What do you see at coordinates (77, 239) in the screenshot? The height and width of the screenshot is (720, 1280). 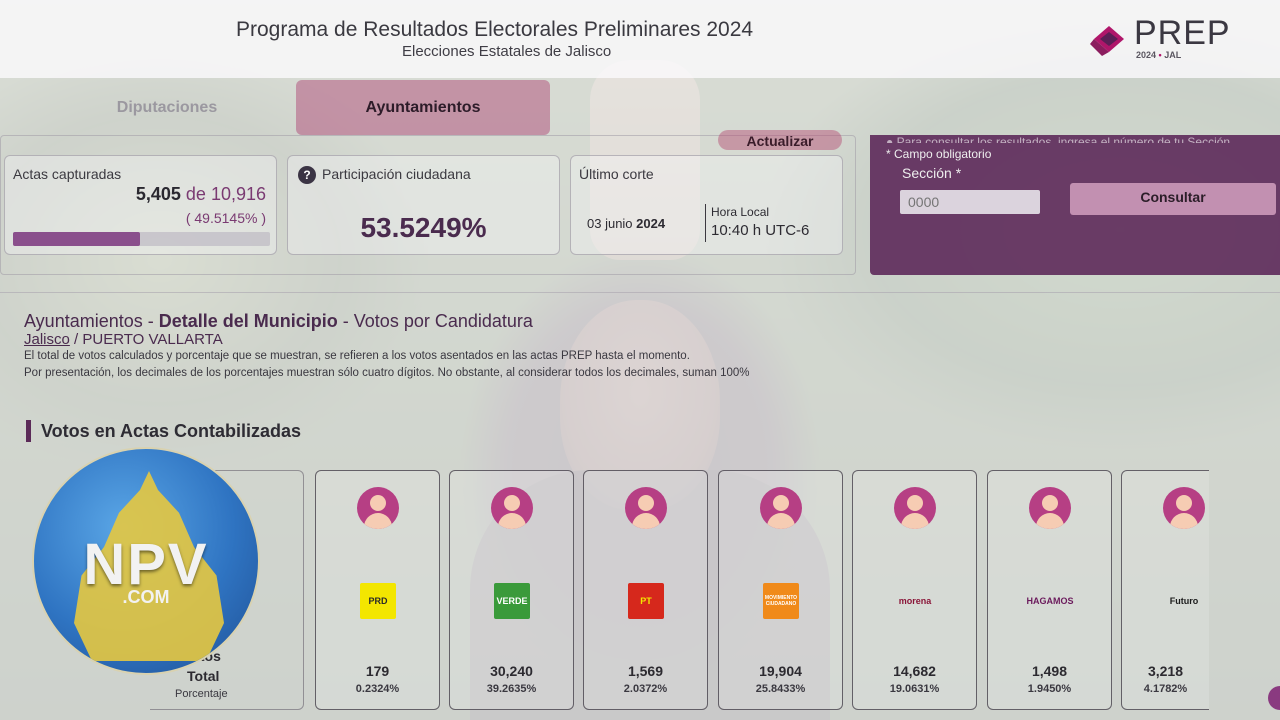 I see `actas-progress-fill` at bounding box center [77, 239].